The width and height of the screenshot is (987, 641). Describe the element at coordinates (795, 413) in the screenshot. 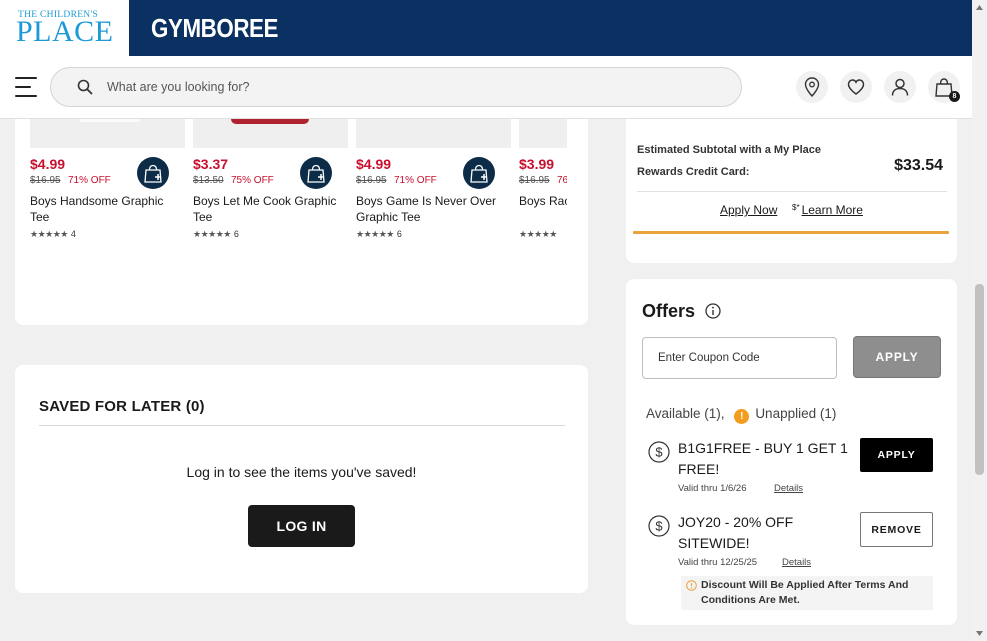

I see `unapplied-count: Unapplied (1)` at that location.